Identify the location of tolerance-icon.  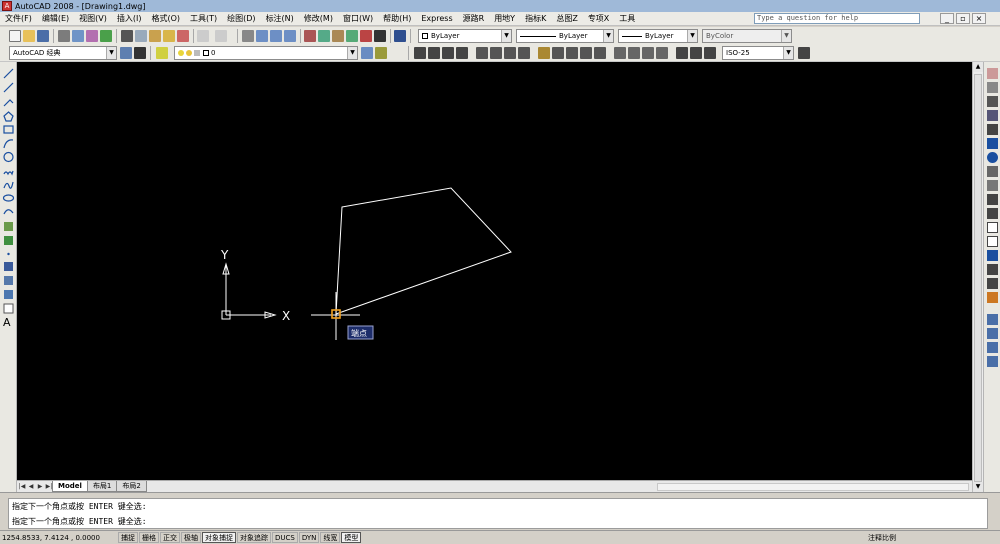
(620, 53).